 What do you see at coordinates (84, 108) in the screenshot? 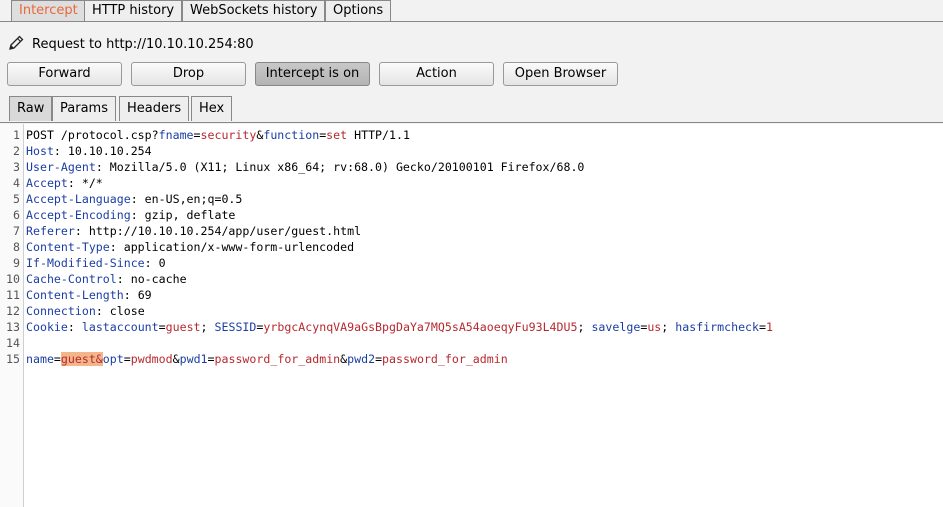
I see `tab-params: Params` at bounding box center [84, 108].